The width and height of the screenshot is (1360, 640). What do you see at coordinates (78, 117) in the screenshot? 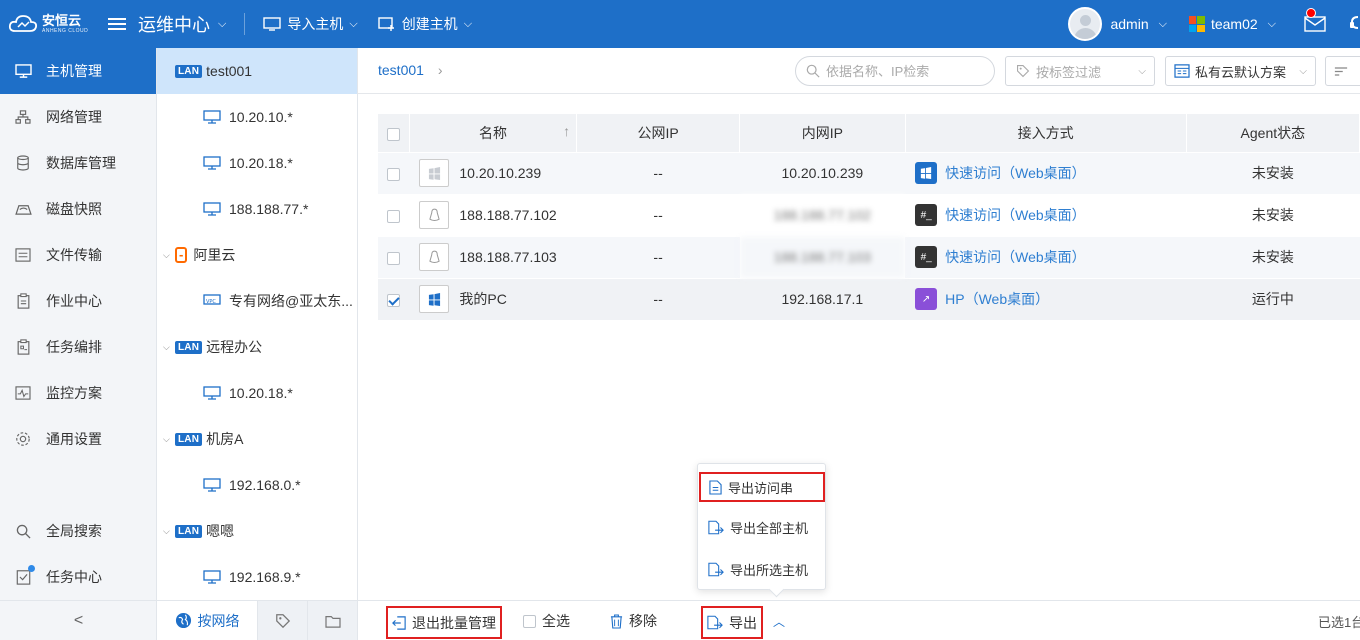
I see `nav-item-network-management: 网络管理` at bounding box center [78, 117].